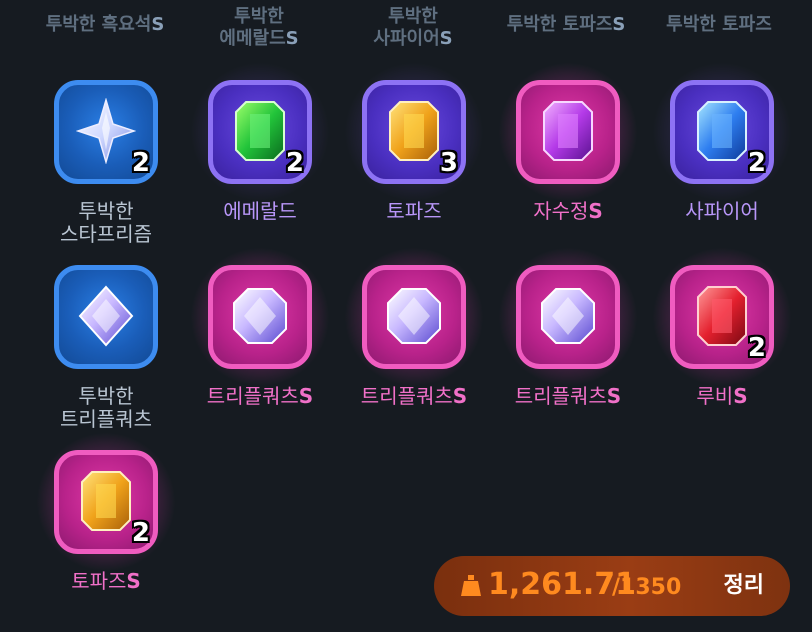 The width and height of the screenshot is (812, 632). Describe the element at coordinates (106, 222) in the screenshot. I see `item-name: 투박한 스타프리즘` at that location.